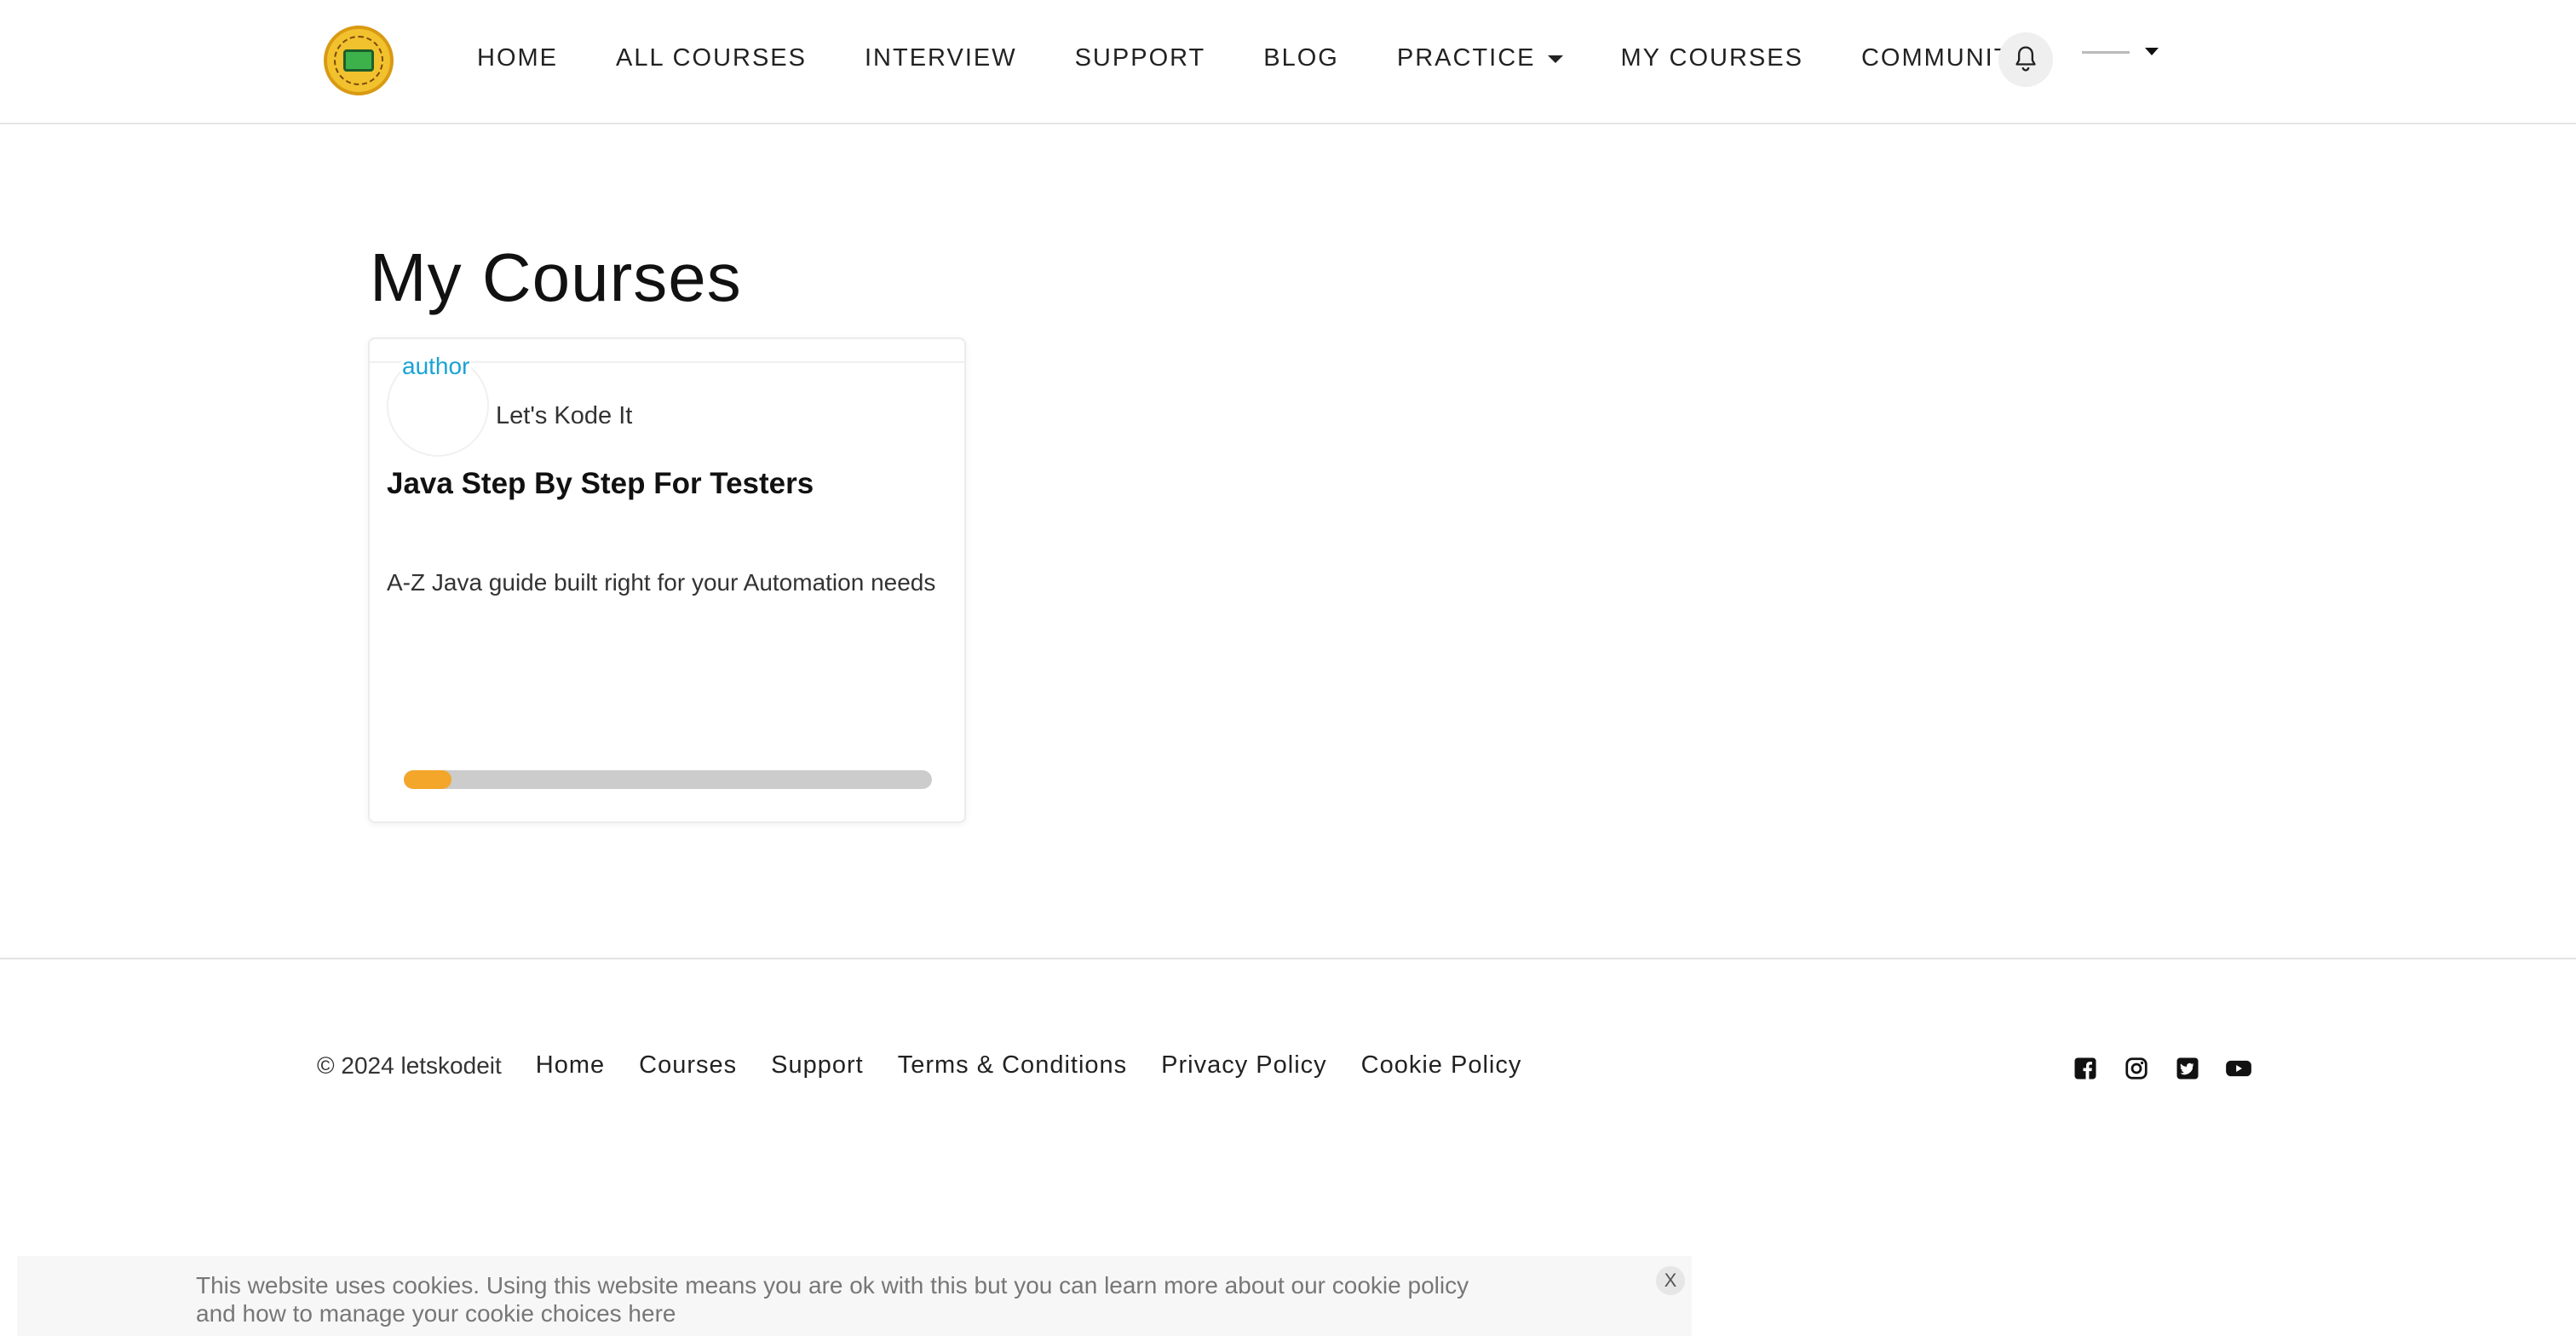 The height and width of the screenshot is (1336, 2576). What do you see at coordinates (1013, 1065) in the screenshot?
I see `footer-link-terms: Terms & Conditions` at bounding box center [1013, 1065].